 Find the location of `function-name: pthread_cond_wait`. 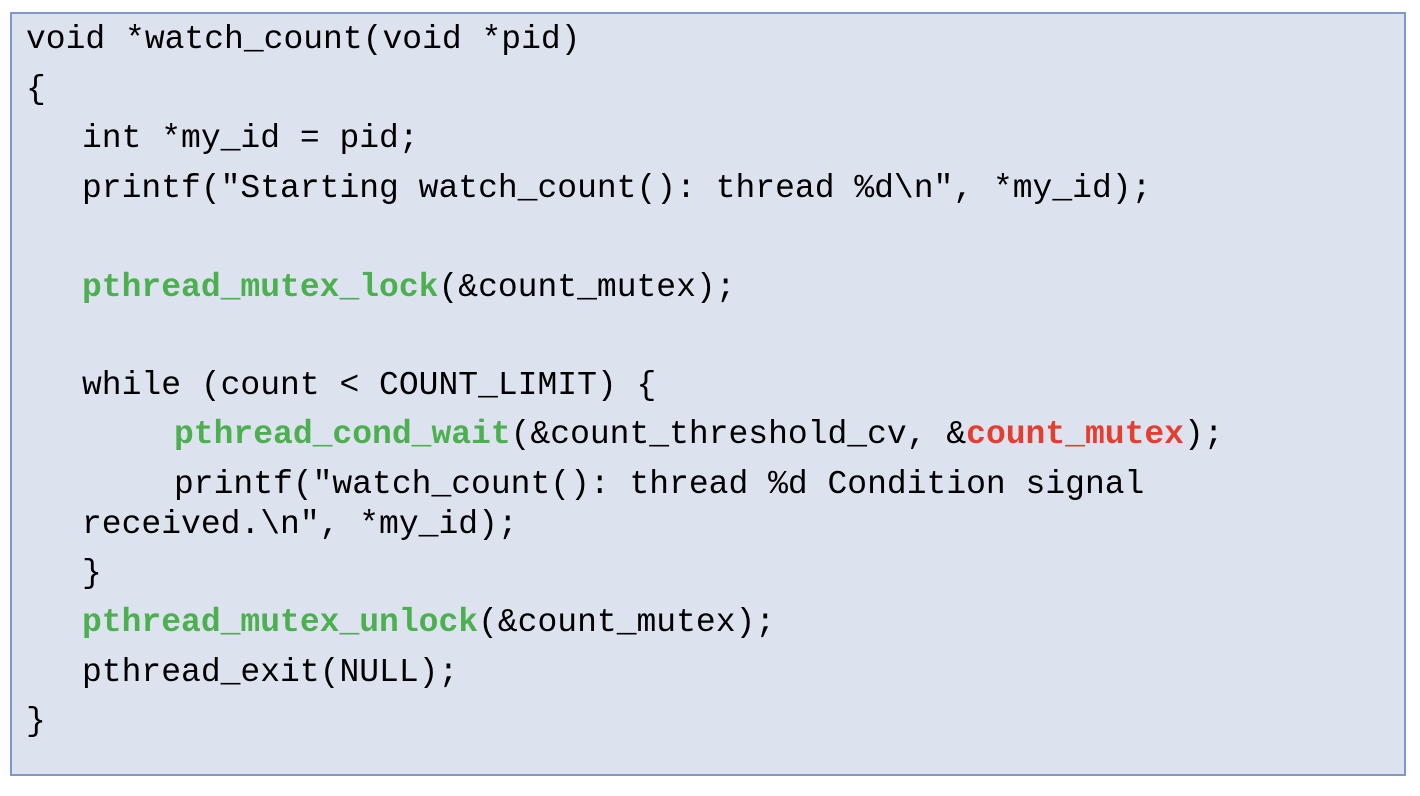

function-name: pthread_cond_wait is located at coordinates (342, 434).